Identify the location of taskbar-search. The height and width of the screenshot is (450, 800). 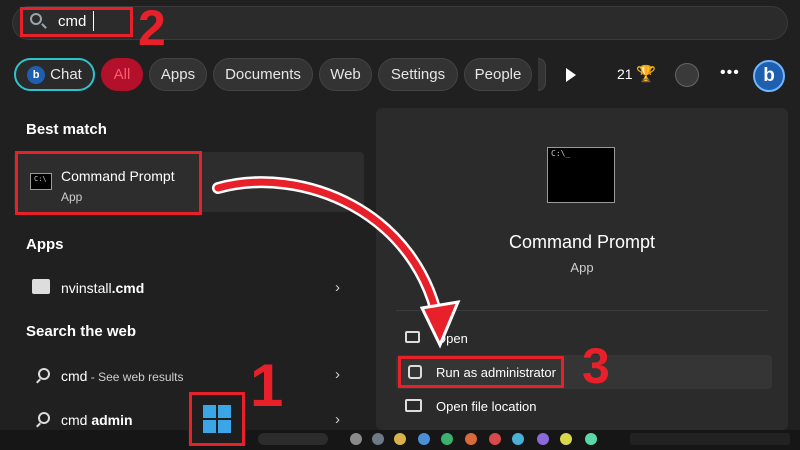
(293, 439).